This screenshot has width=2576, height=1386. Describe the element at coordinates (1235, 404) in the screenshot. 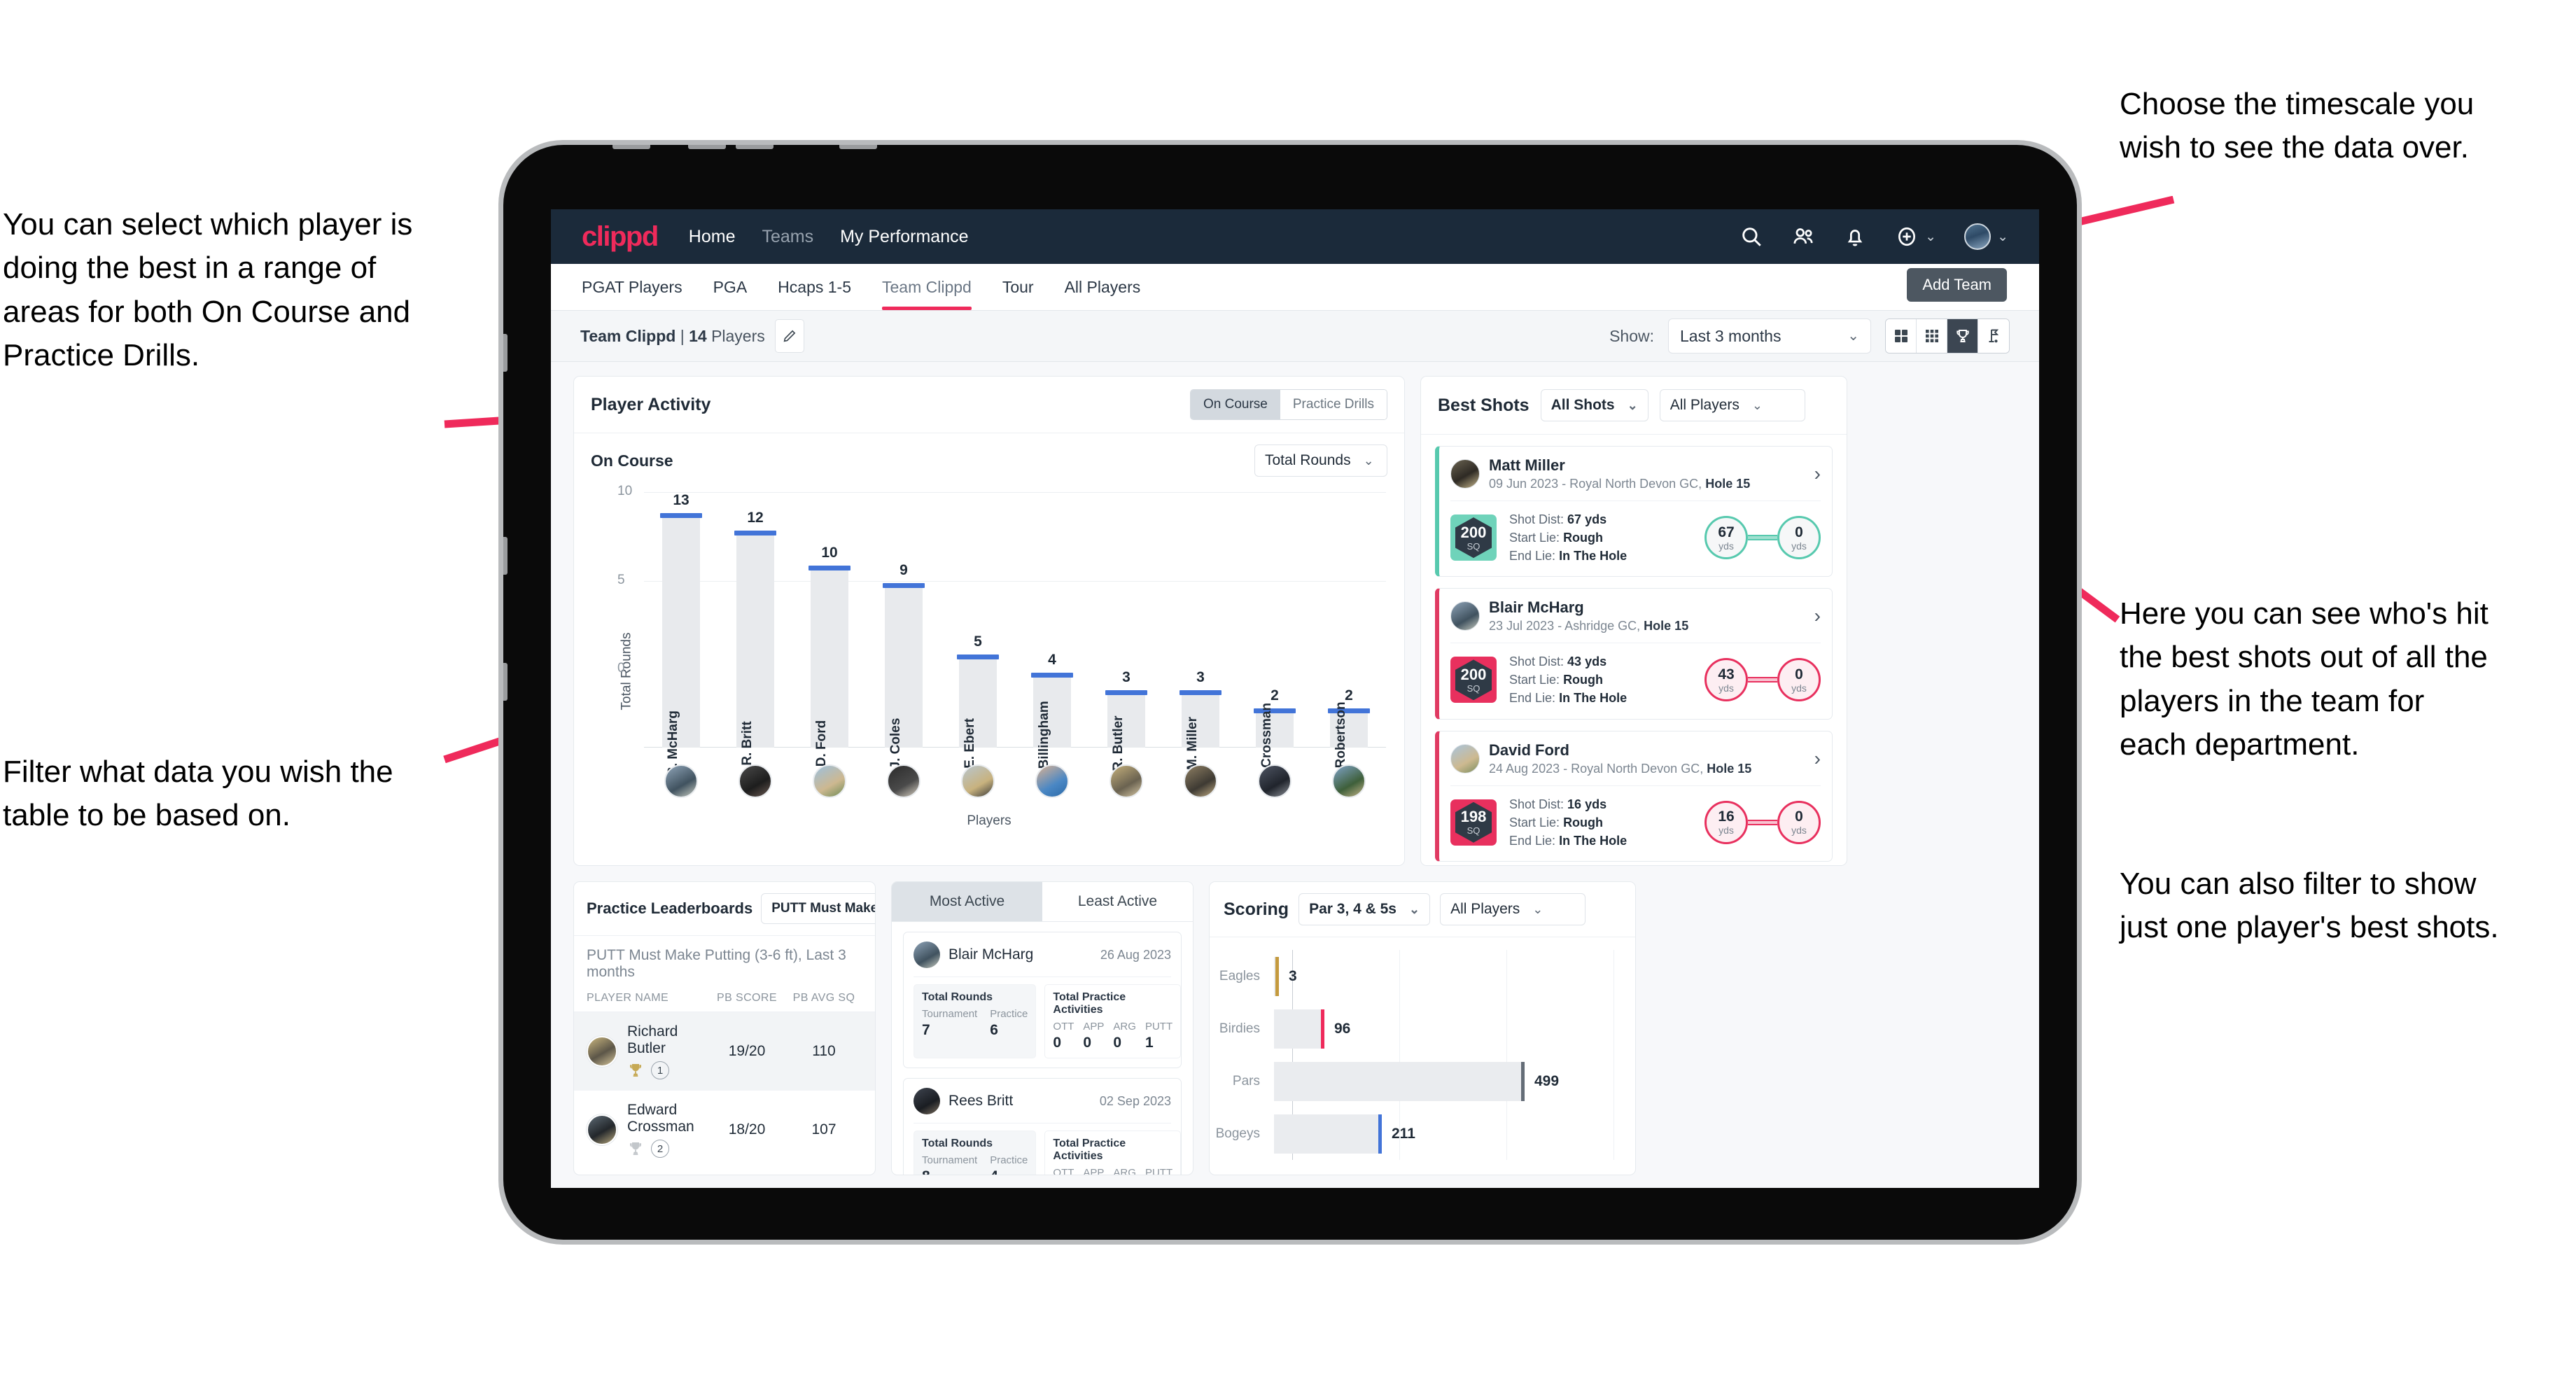

I see `segment-on-course: On Course` at that location.